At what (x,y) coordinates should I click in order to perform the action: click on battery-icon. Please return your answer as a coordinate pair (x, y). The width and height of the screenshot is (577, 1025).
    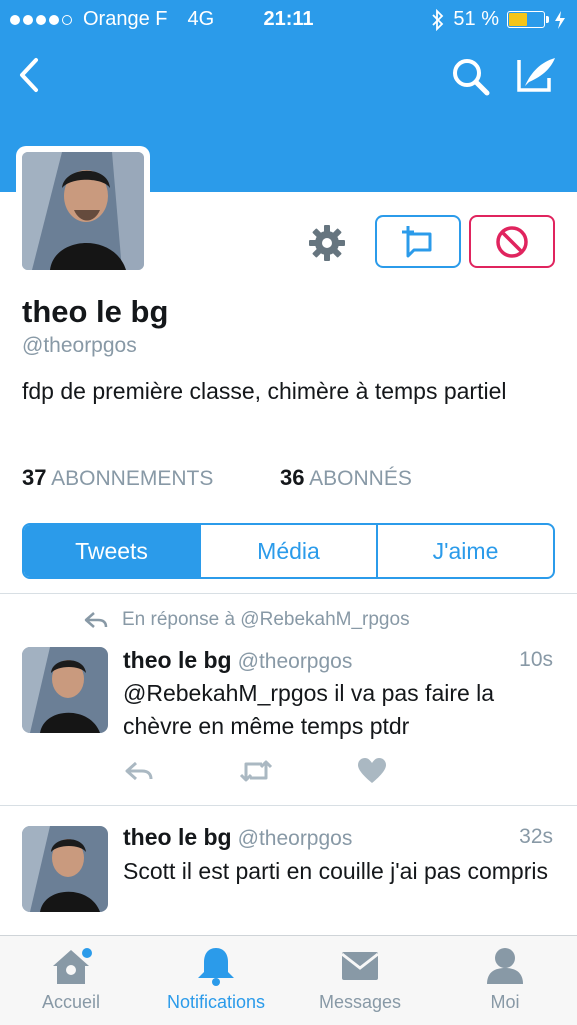
    Looking at the image, I should click on (528, 19).